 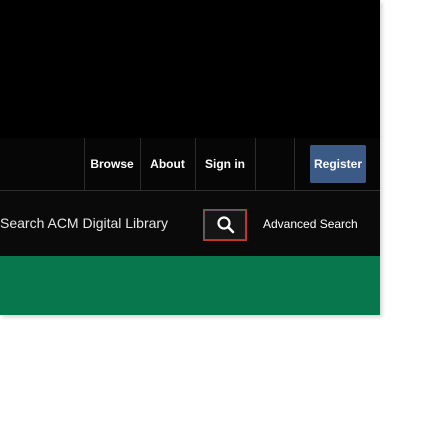 I want to click on nav-item-browse: Browse, so click(x=112, y=164).